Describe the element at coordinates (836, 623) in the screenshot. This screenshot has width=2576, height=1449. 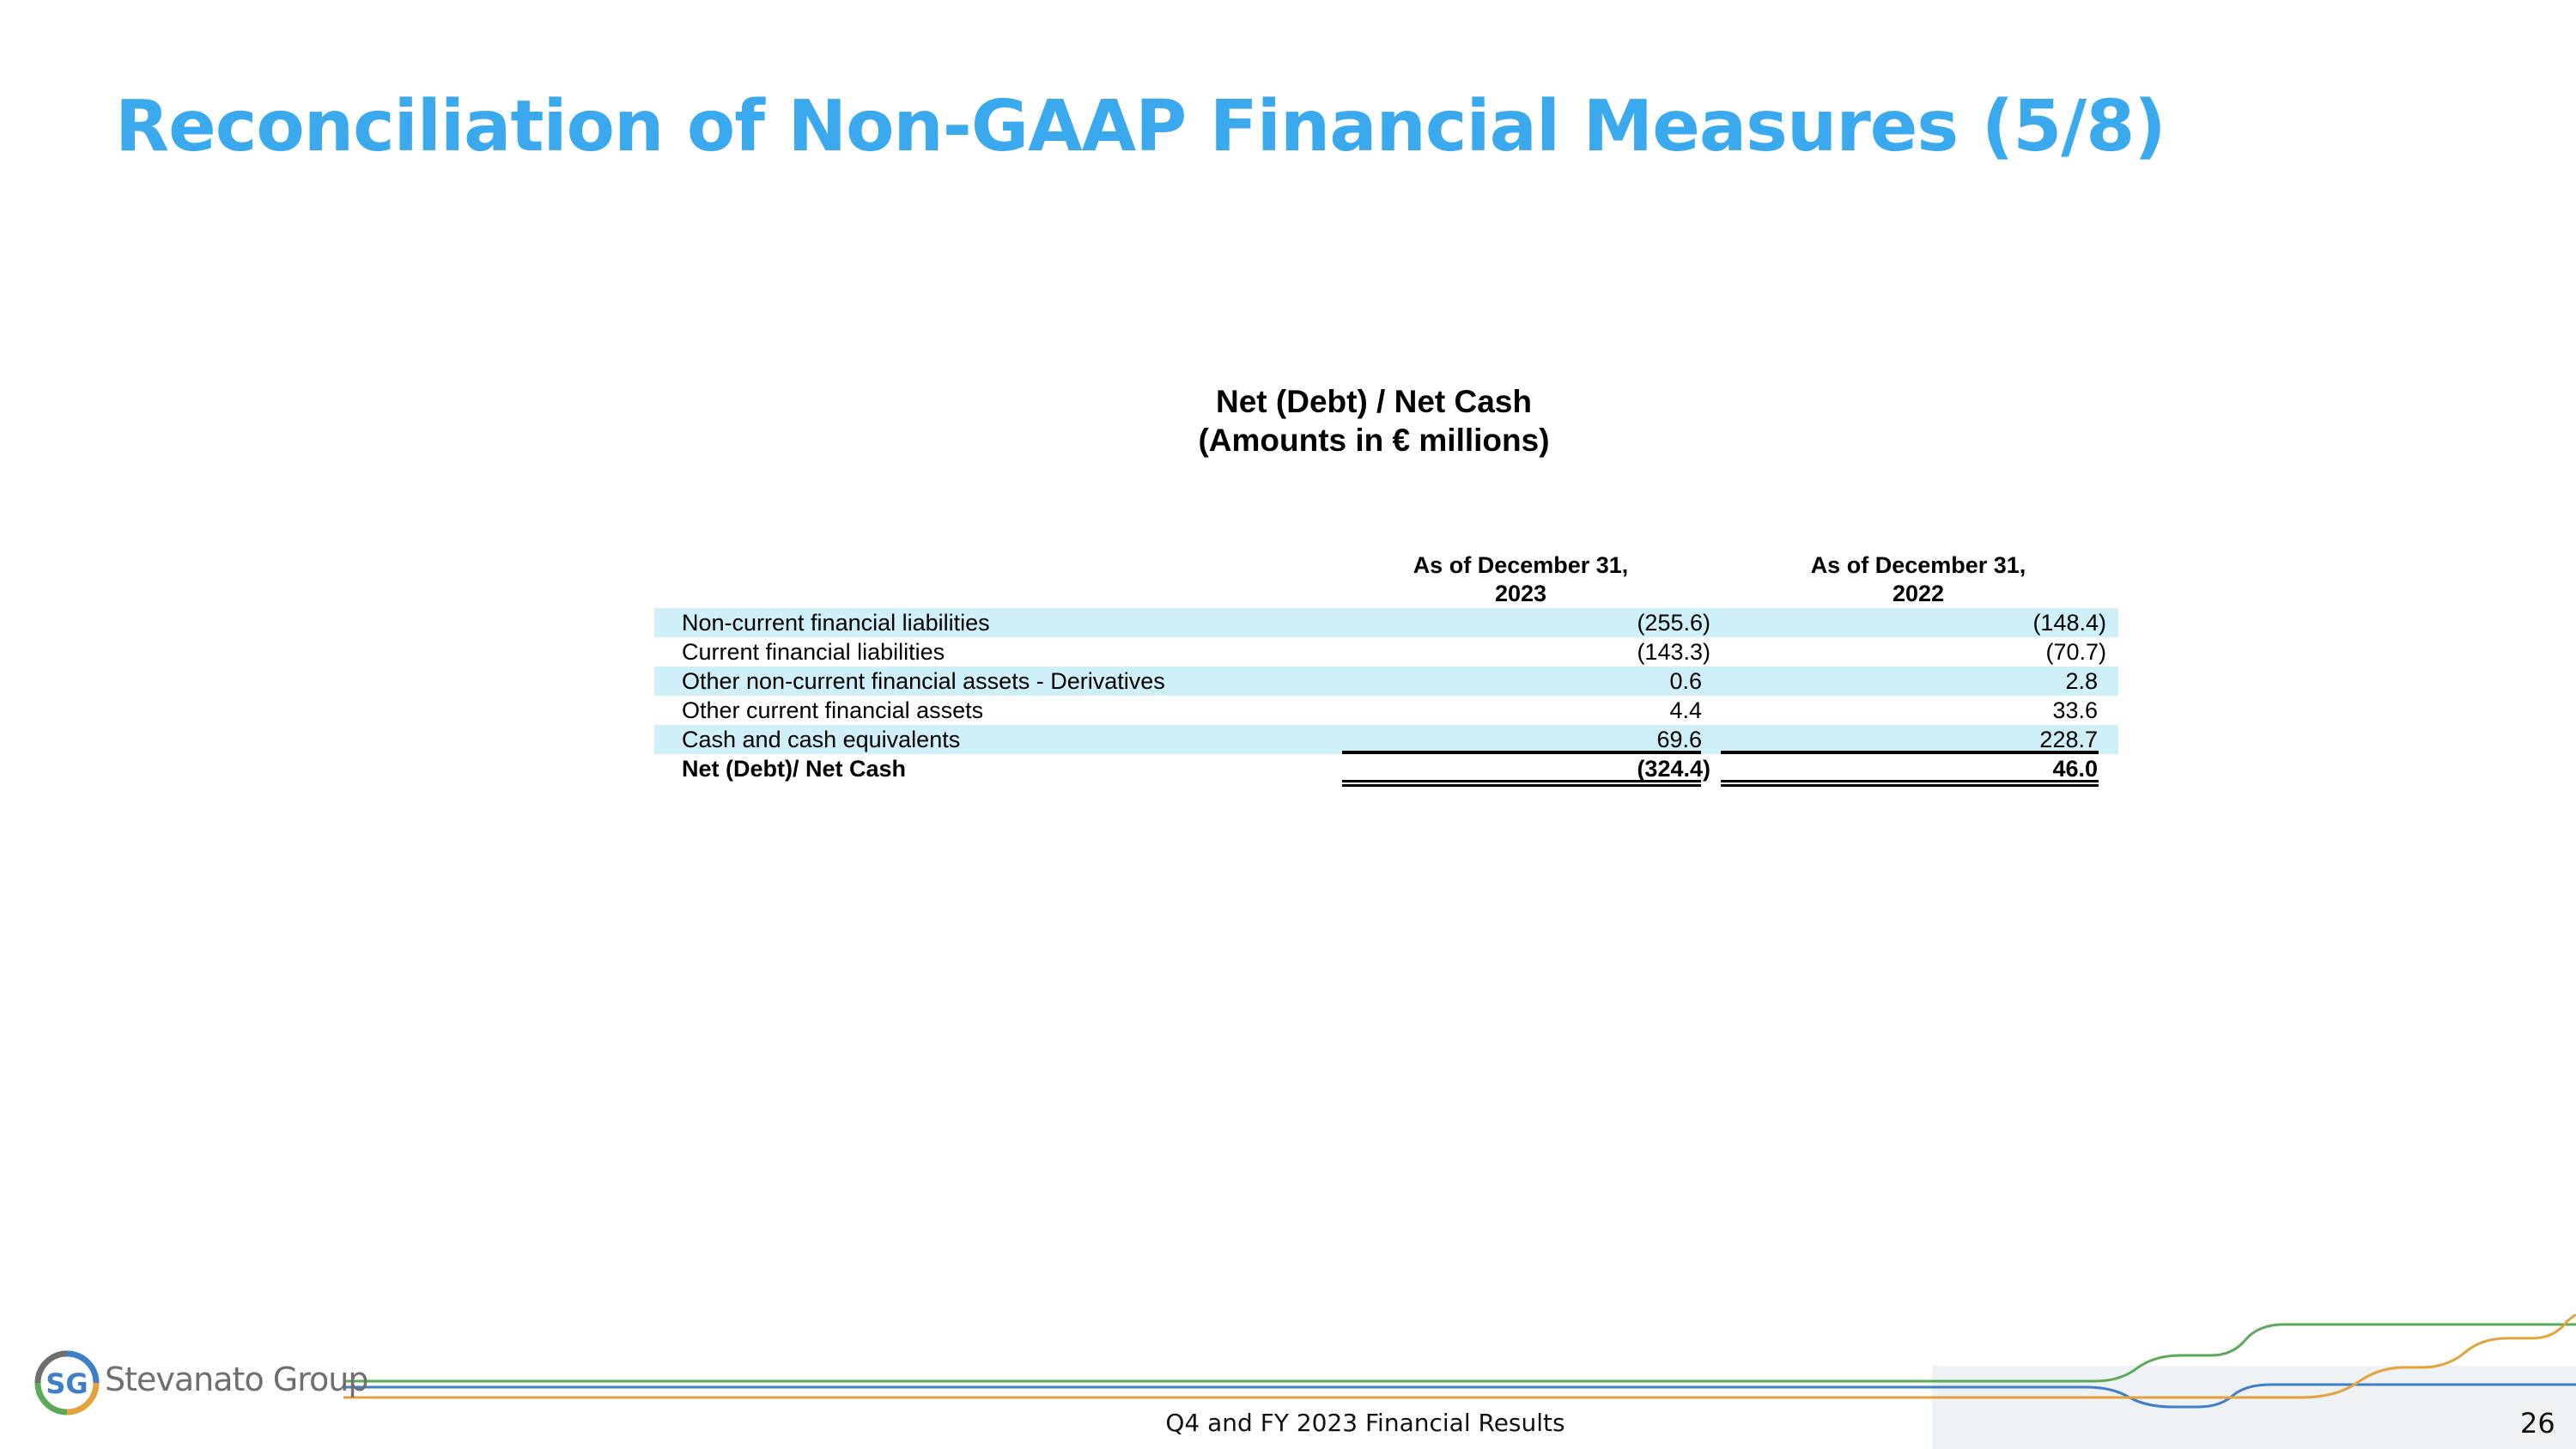
I see `row-label: Non-current financial liabilities` at that location.